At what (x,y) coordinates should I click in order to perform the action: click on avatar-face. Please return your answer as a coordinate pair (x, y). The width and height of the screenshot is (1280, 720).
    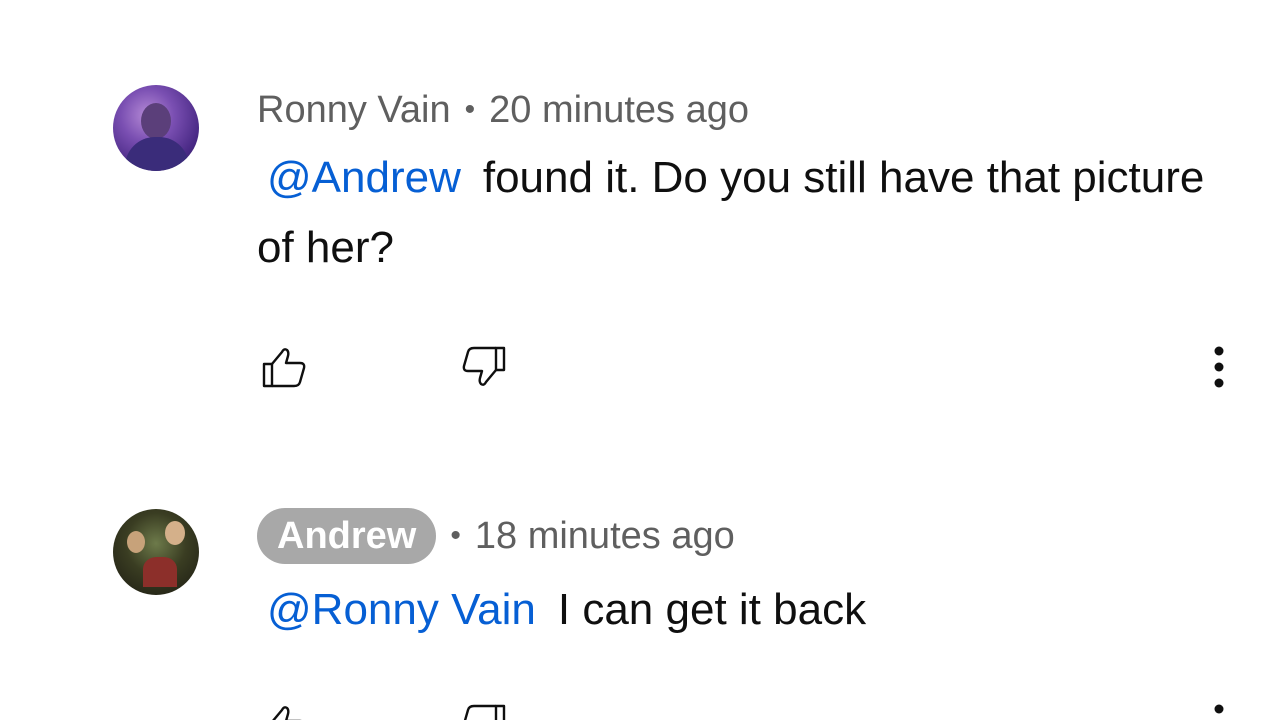
    Looking at the image, I should click on (156, 121).